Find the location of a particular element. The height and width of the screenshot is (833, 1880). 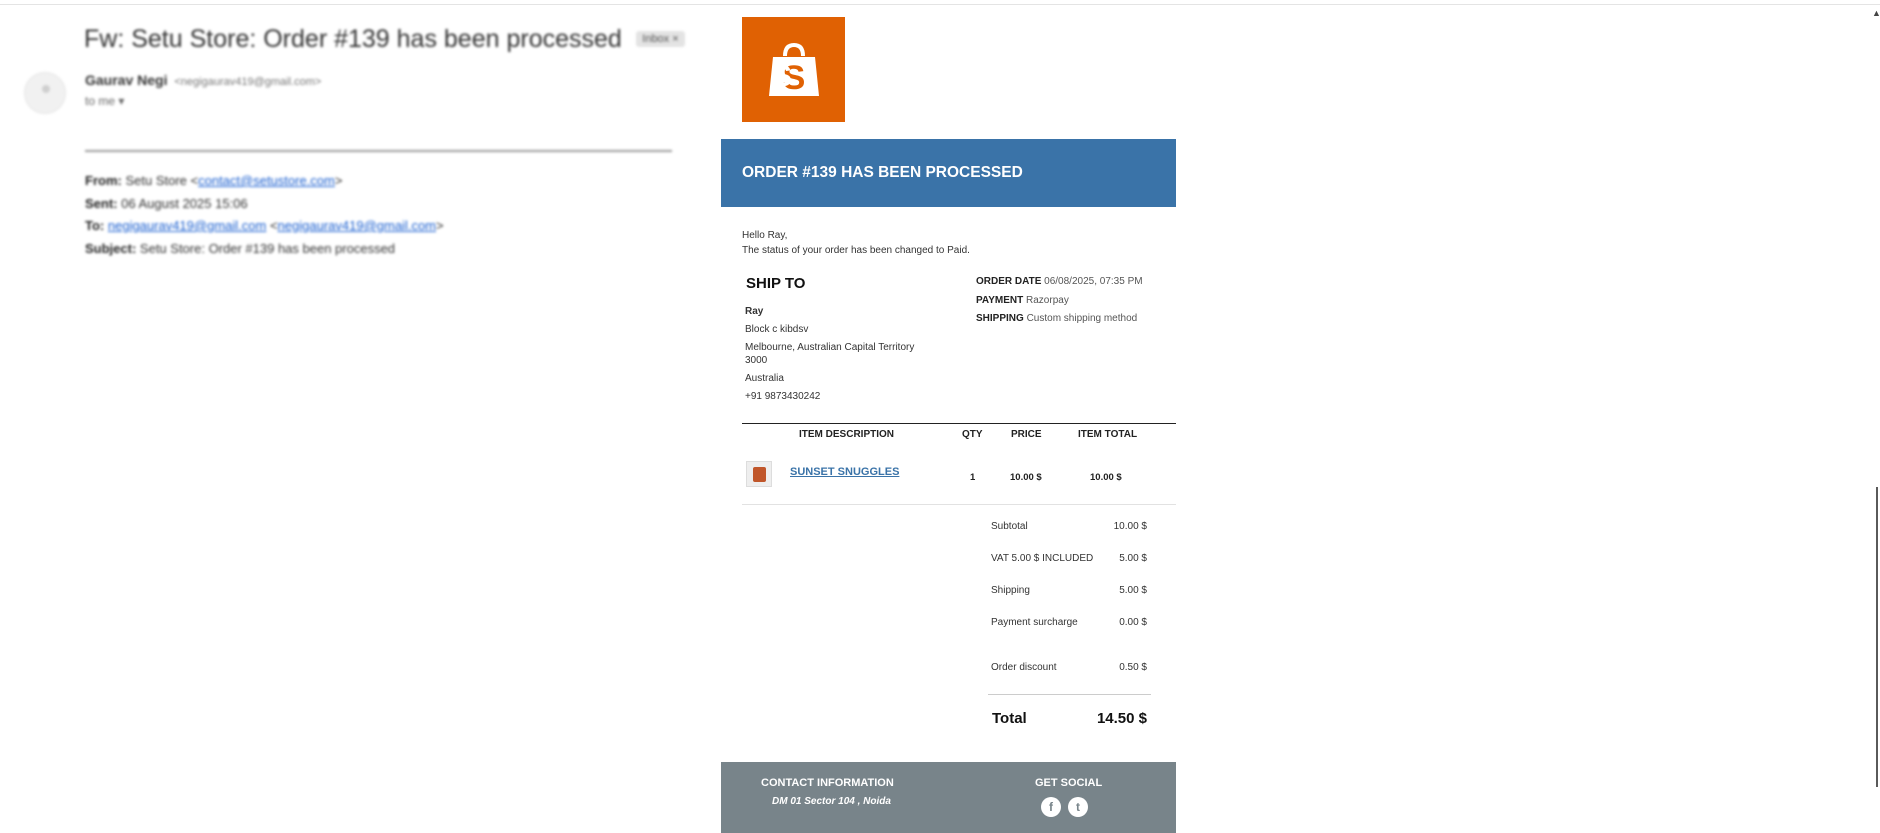

ship-country: Australia is located at coordinates (764, 378).